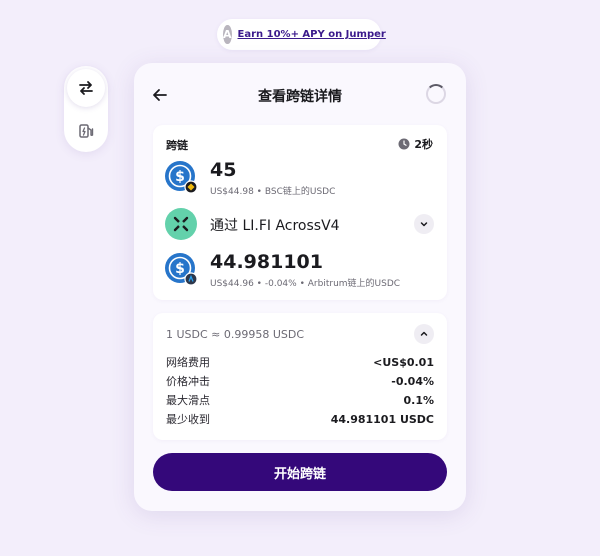  I want to click on from-usd: US$44.98, so click(232, 192).